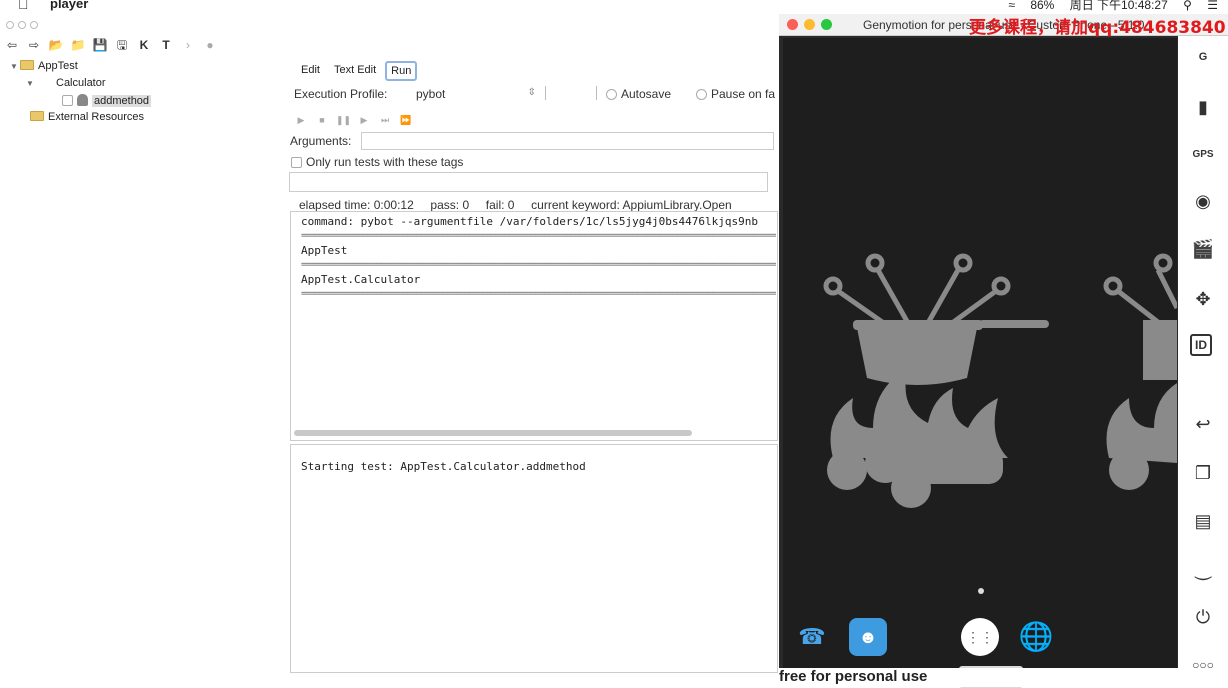  Describe the element at coordinates (100, 45) in the screenshot. I see `save-icon: 💾` at that location.